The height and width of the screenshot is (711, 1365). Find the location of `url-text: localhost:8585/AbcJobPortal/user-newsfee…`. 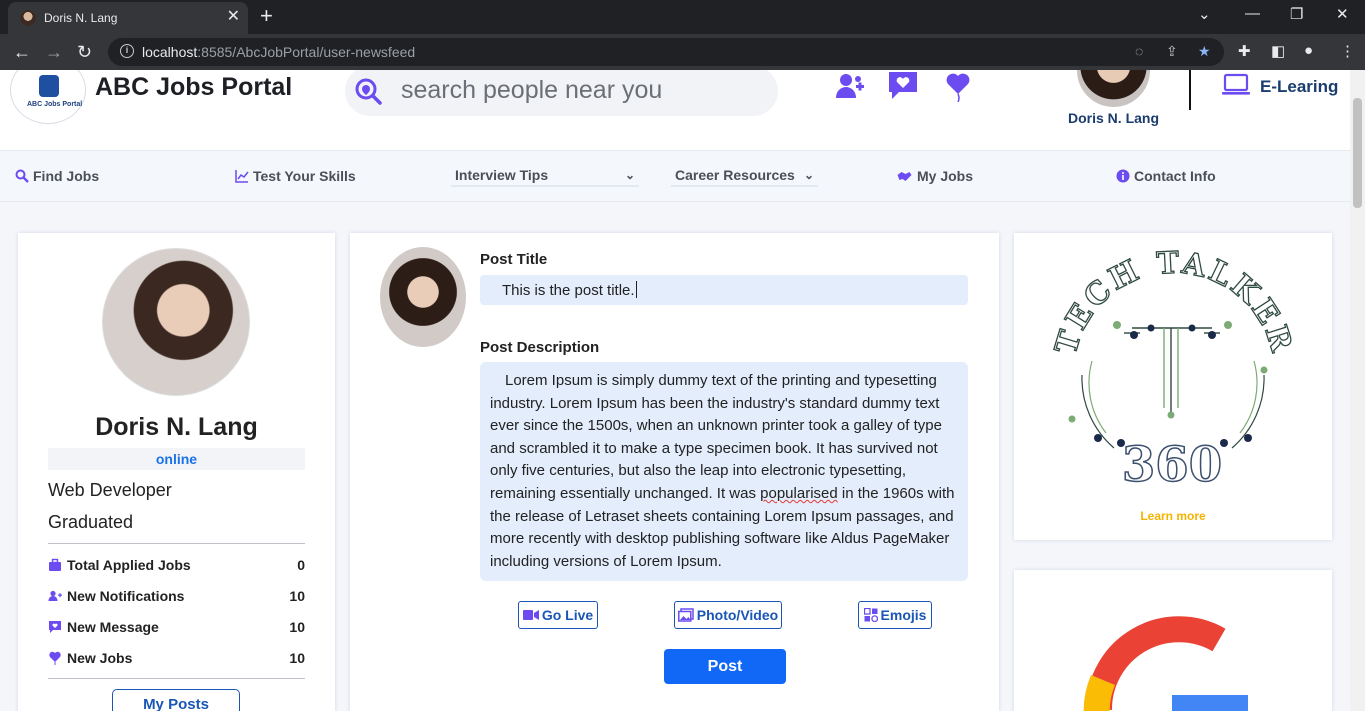

url-text: localhost:8585/AbcJobPortal/user-newsfee… is located at coordinates (278, 52).